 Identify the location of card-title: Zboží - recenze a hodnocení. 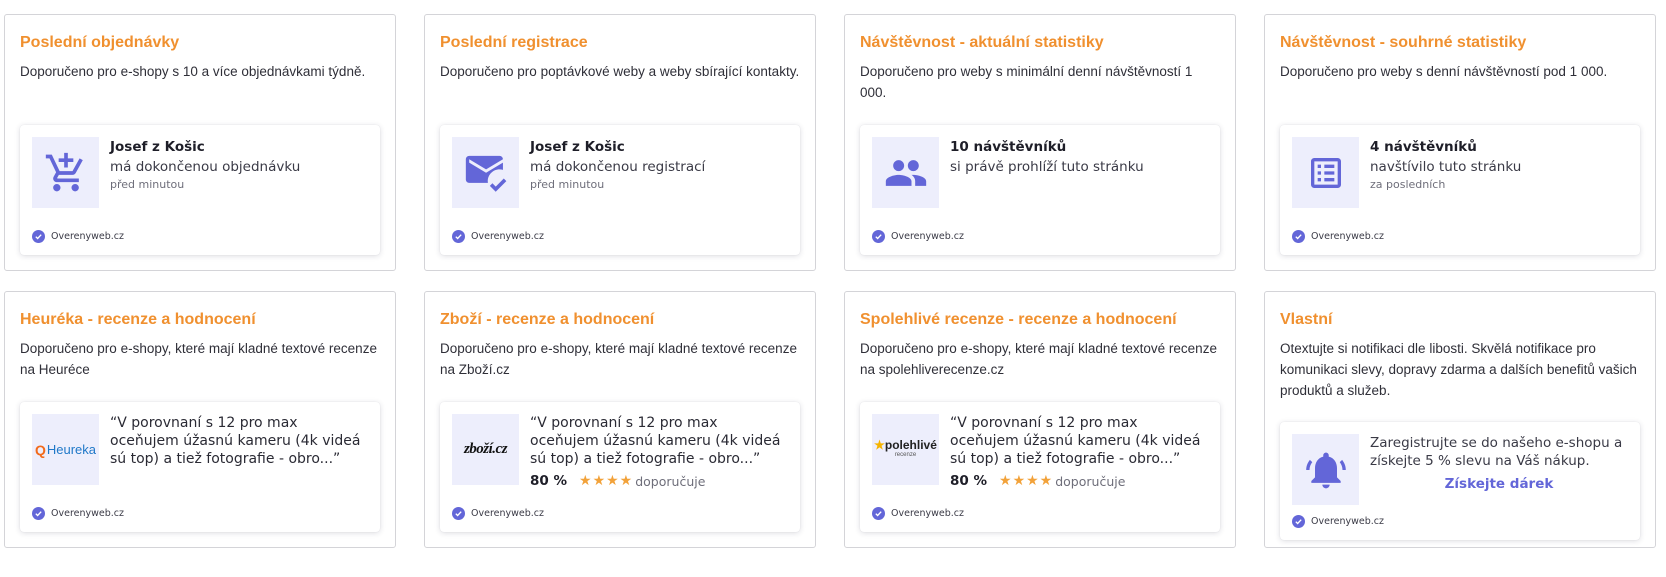
(547, 319).